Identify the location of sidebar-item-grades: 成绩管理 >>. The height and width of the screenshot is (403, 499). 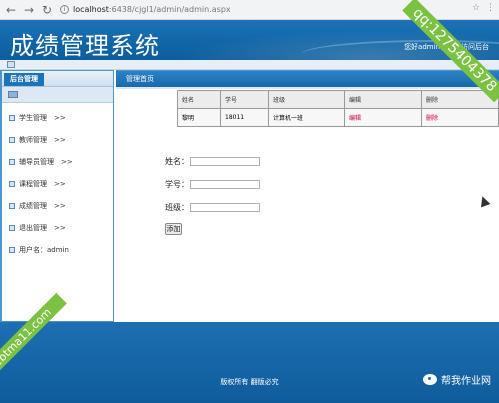
(57, 206).